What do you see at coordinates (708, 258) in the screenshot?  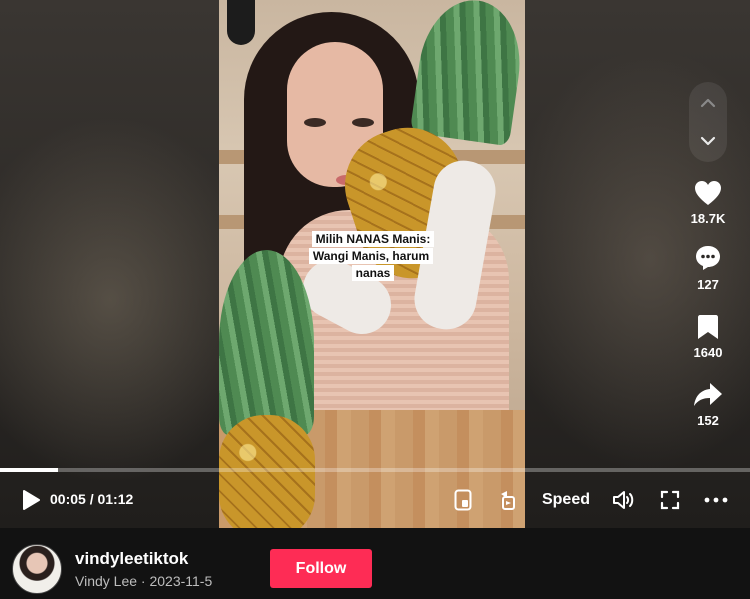 I see `comment-icon` at bounding box center [708, 258].